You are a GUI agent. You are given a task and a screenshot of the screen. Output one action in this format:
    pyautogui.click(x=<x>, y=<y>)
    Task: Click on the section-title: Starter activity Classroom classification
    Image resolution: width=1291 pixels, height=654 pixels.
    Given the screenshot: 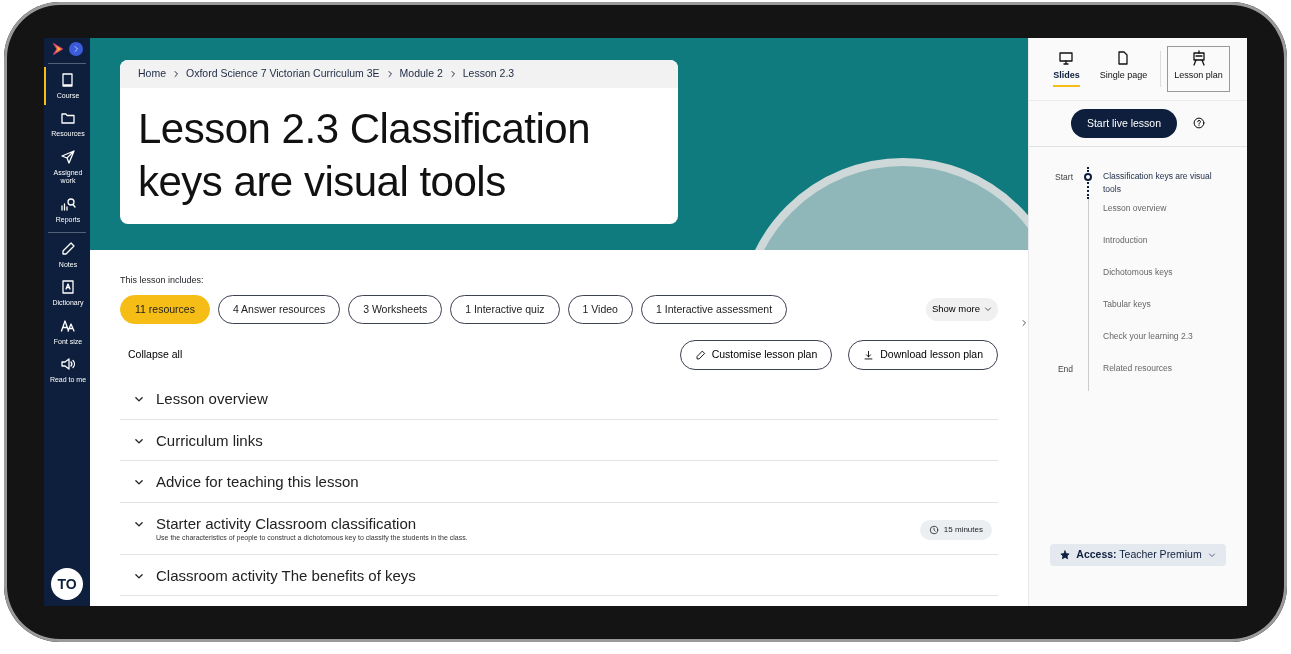 What is the action you would take?
    pyautogui.click(x=287, y=523)
    